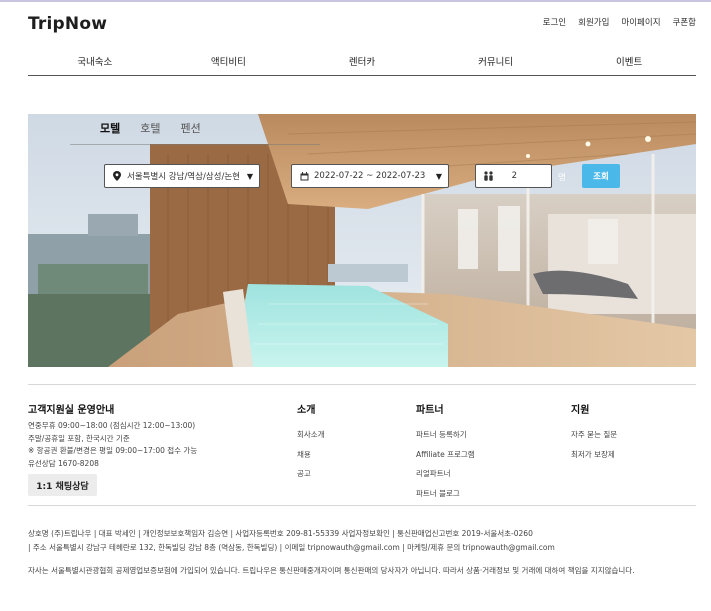  I want to click on partner-title: 파트너, so click(430, 410).